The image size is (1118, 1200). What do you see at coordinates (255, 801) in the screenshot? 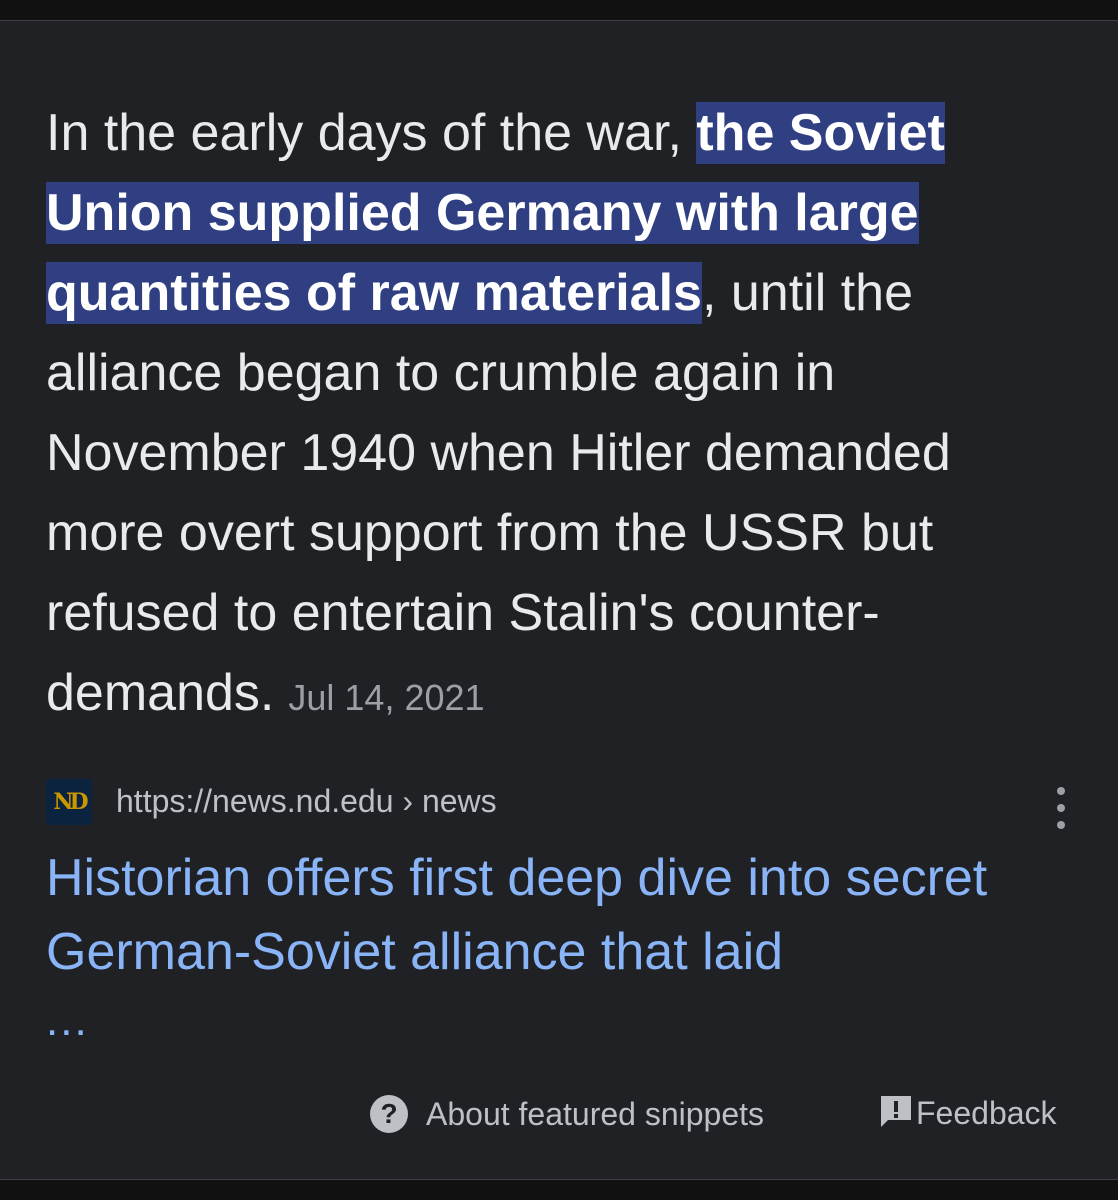
I see `source-domain: https://news.nd.edu` at bounding box center [255, 801].